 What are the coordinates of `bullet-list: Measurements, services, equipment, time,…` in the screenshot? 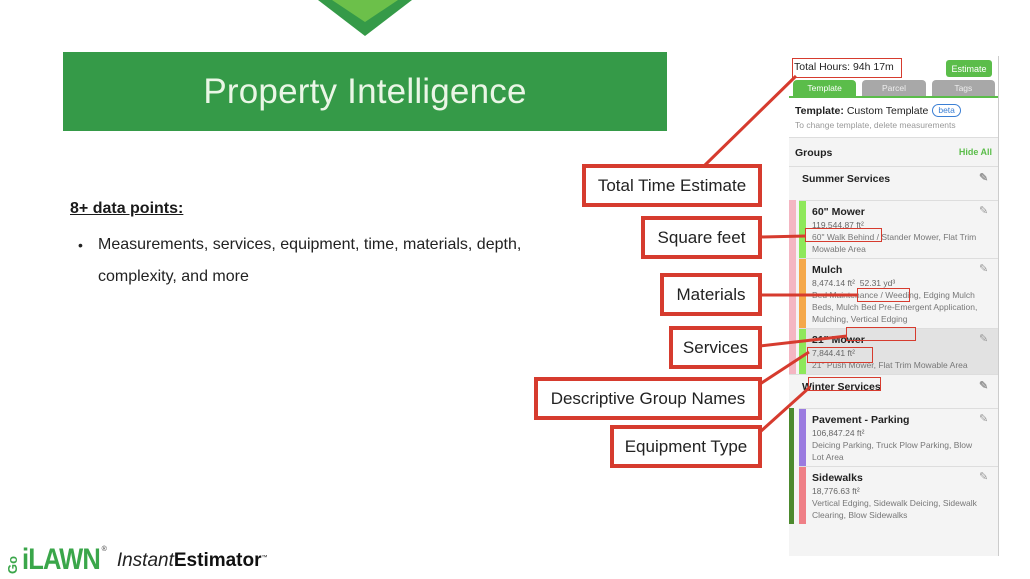 It's located at (303, 261).